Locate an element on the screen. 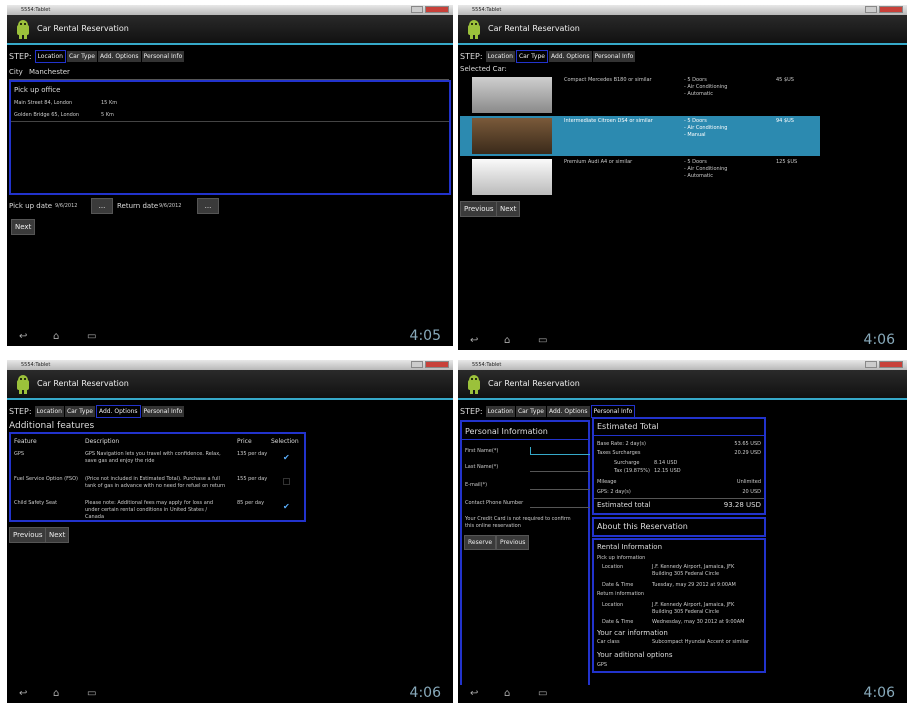 This screenshot has height=703, width=907. android-icon is located at coordinates (23, 29).